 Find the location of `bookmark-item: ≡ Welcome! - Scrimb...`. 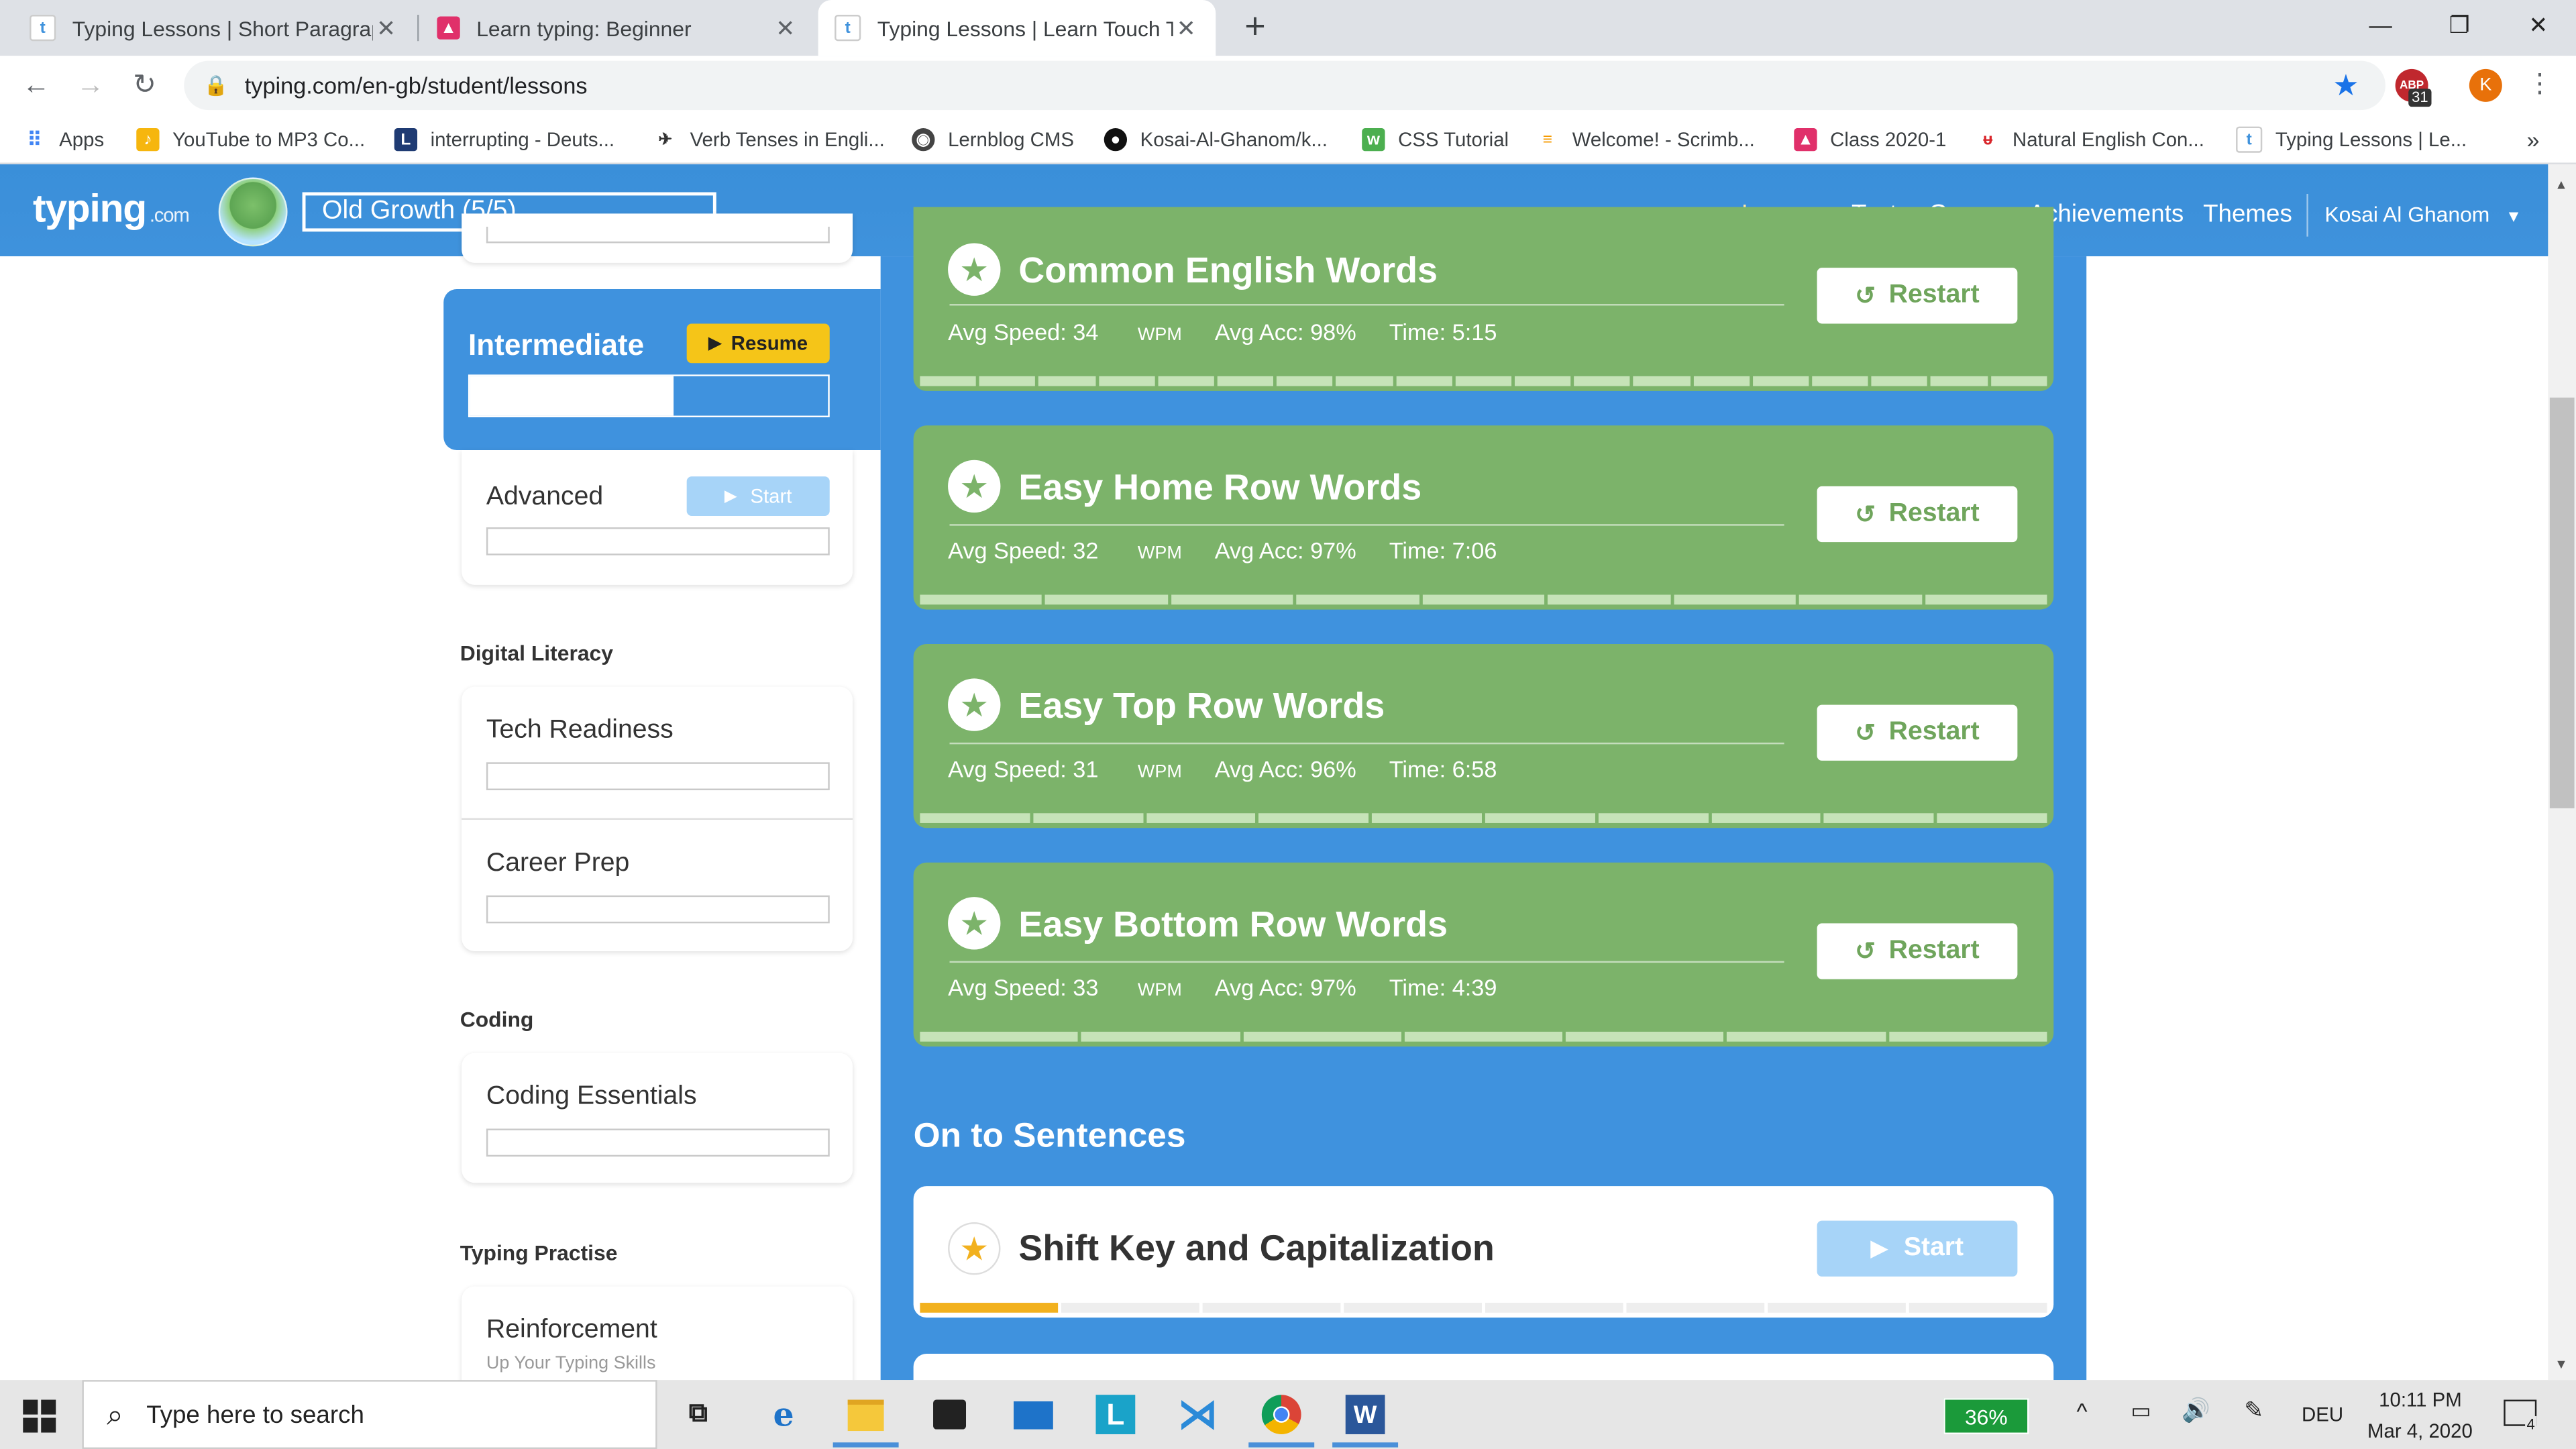

bookmark-item: ≡ Welcome! - Scrimb... is located at coordinates (1645, 139).